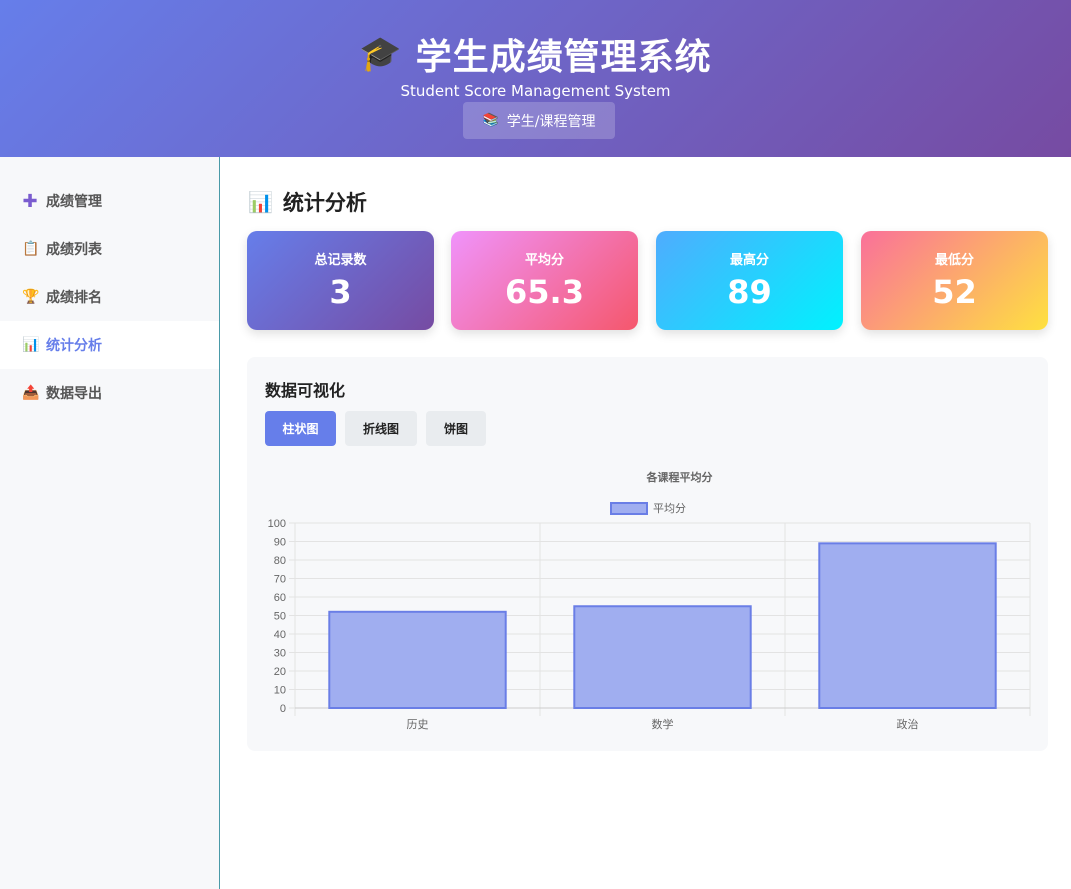  I want to click on stat-value: 3, so click(340, 292).